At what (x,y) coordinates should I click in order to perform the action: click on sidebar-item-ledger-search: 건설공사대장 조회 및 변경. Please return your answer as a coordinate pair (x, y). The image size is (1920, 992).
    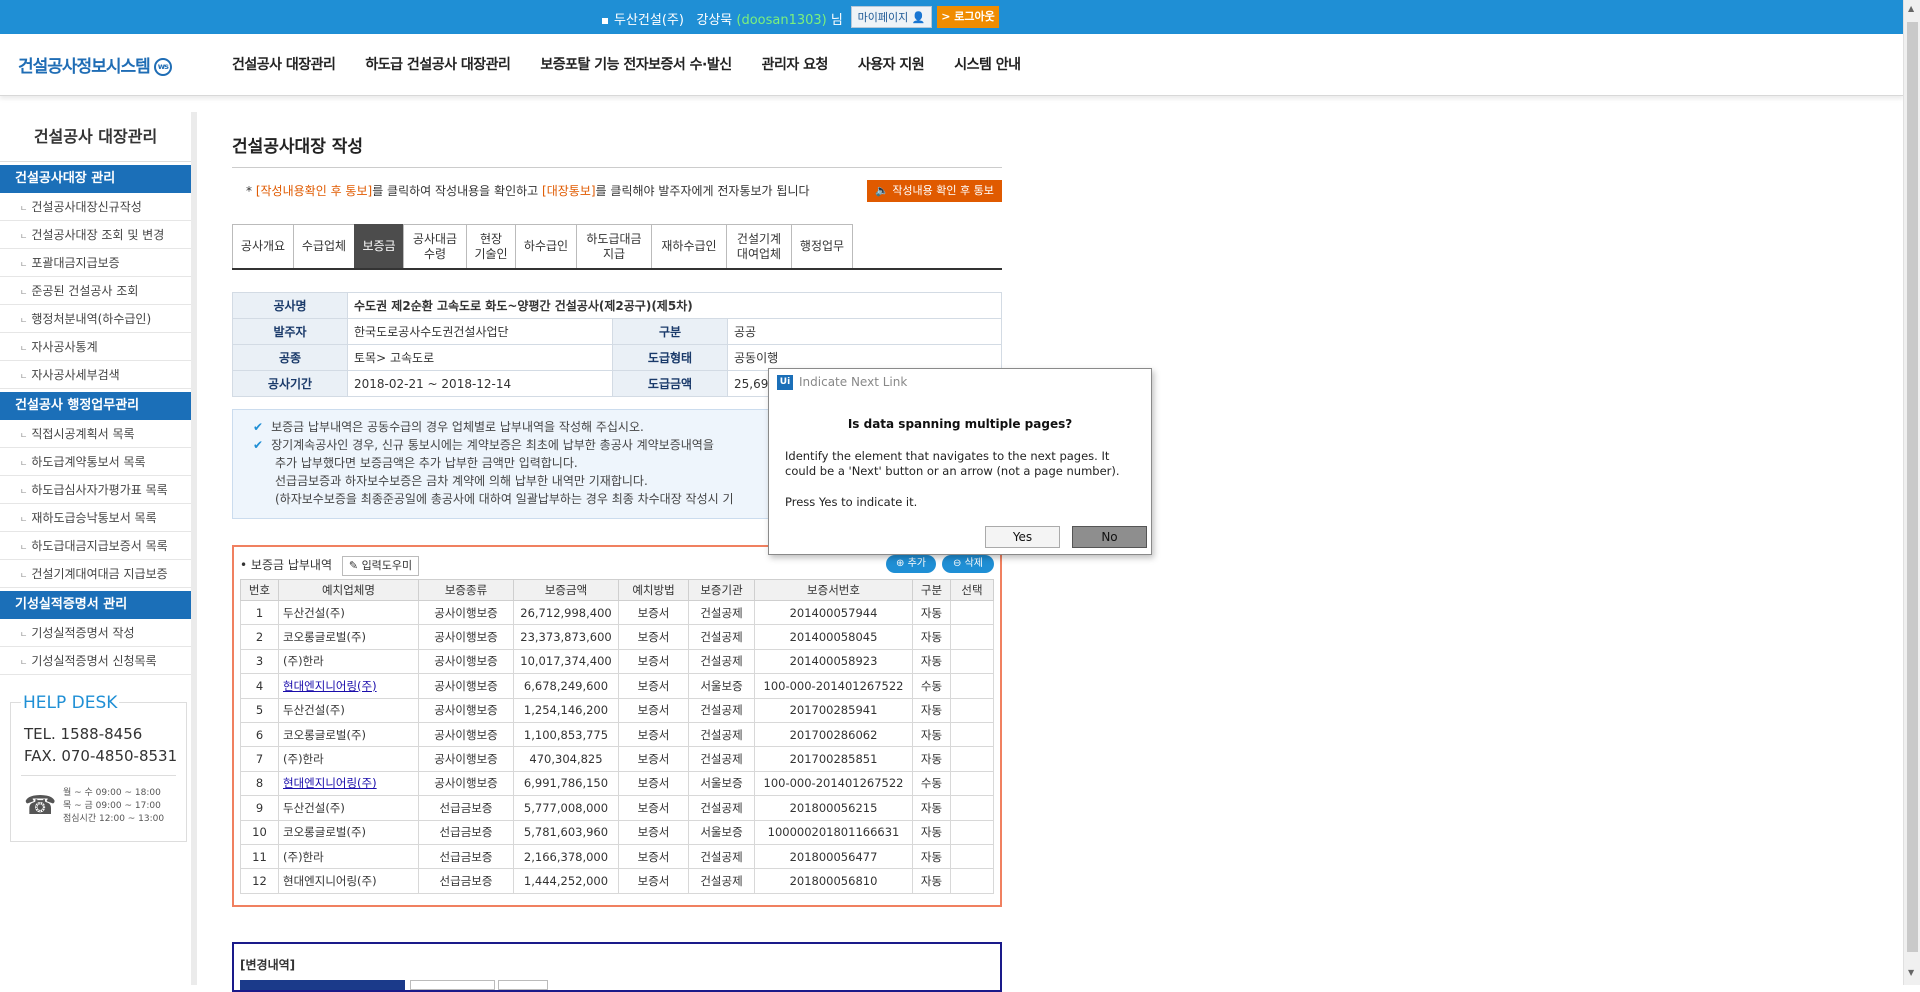
    Looking at the image, I should click on (95, 235).